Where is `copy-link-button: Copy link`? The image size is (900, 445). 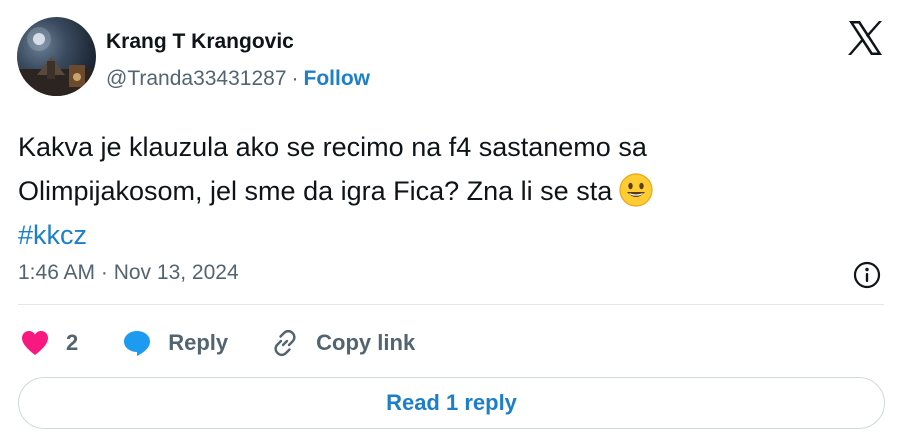
copy-link-button: Copy link is located at coordinates (341, 343).